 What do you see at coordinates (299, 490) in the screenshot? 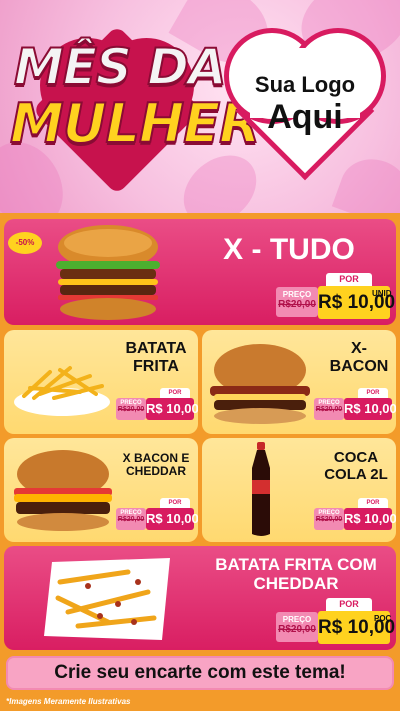
I see `product-card-coca-cola: COCA COLA 2L POR PREÇO R$20,00 R$ 10,00` at bounding box center [299, 490].